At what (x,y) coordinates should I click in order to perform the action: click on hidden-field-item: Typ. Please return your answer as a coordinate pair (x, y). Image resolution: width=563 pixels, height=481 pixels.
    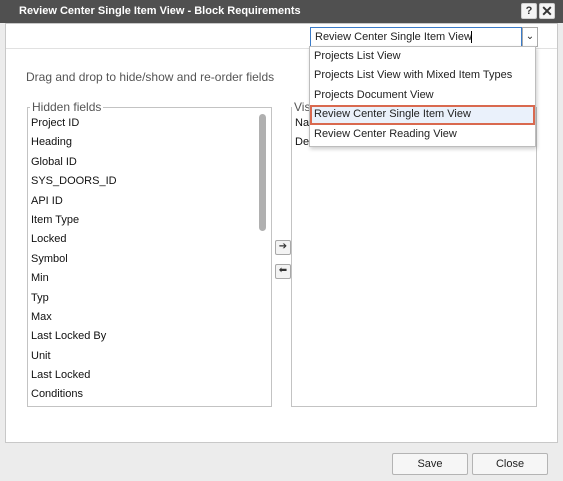
    Looking at the image, I should click on (74, 298).